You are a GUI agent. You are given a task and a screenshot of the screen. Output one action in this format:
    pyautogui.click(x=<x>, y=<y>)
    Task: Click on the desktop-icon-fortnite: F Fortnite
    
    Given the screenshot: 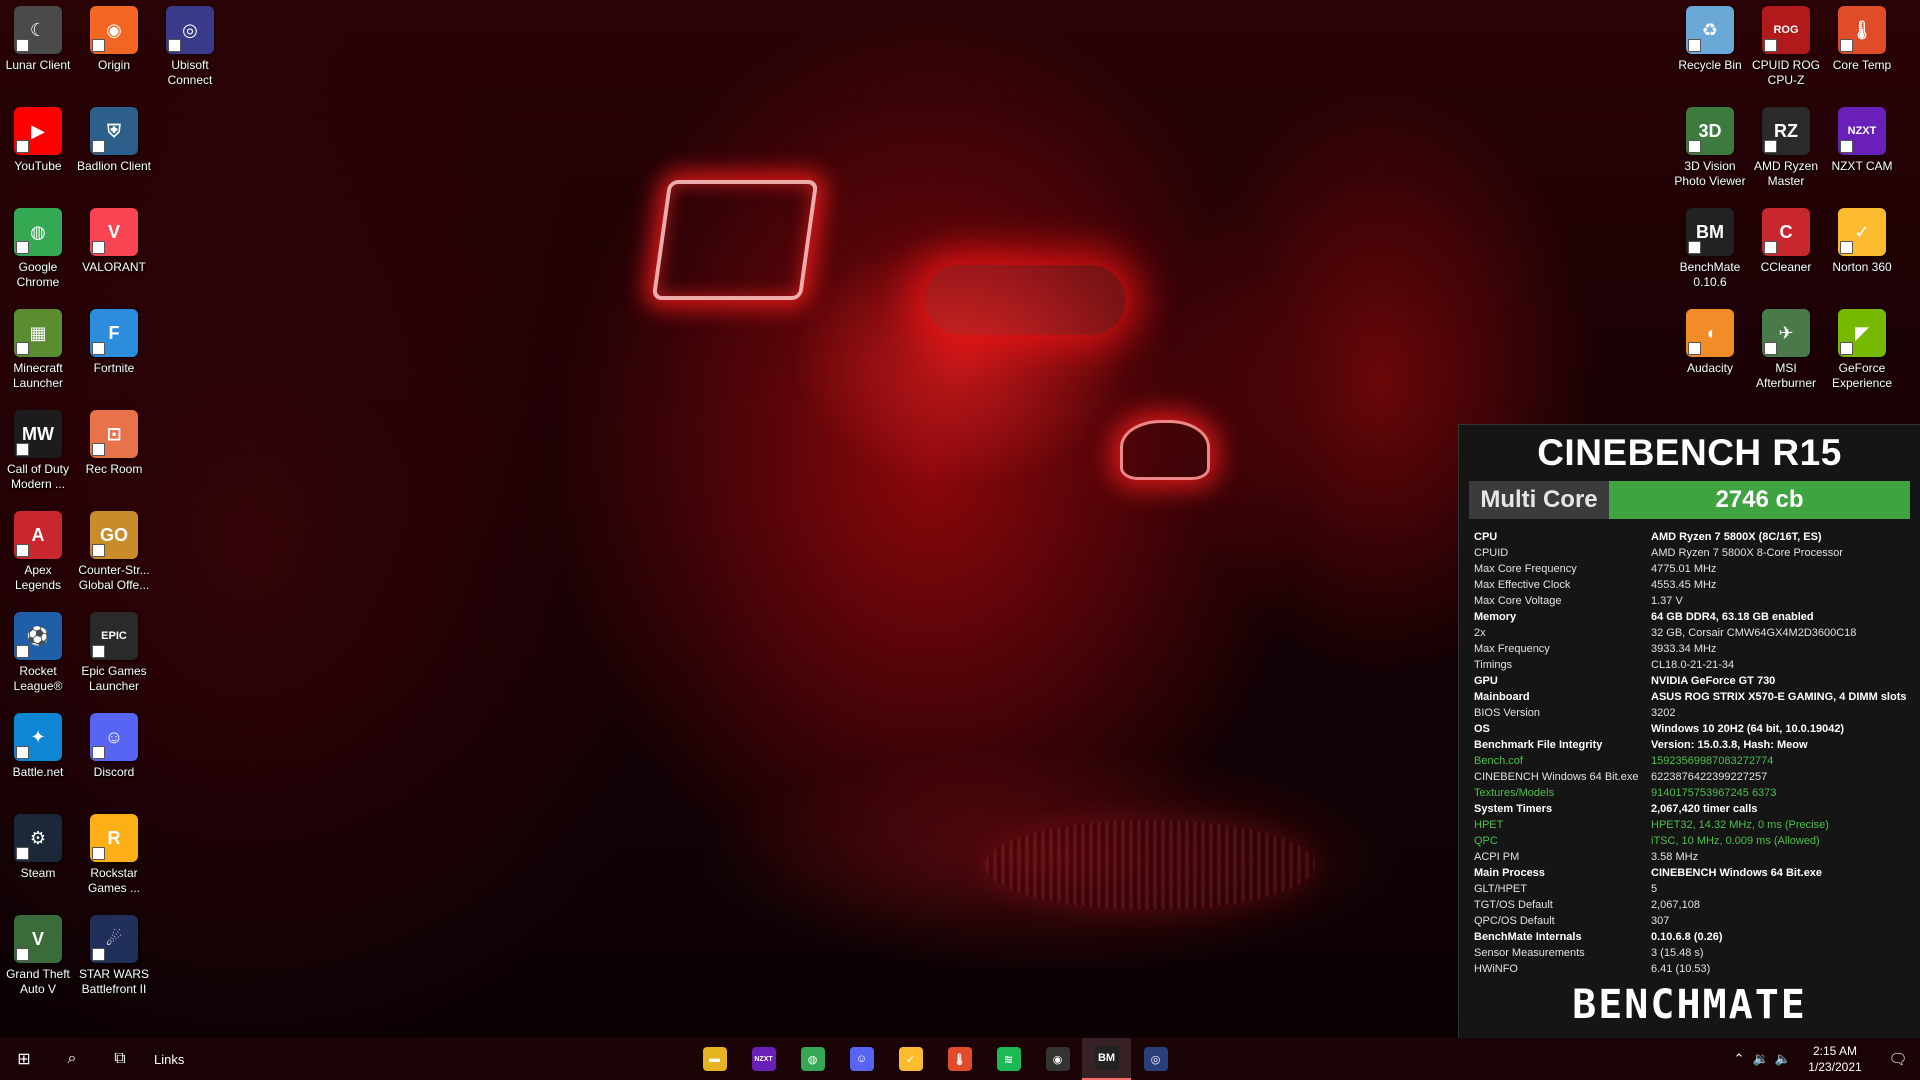 What is the action you would take?
    pyautogui.click(x=114, y=342)
    